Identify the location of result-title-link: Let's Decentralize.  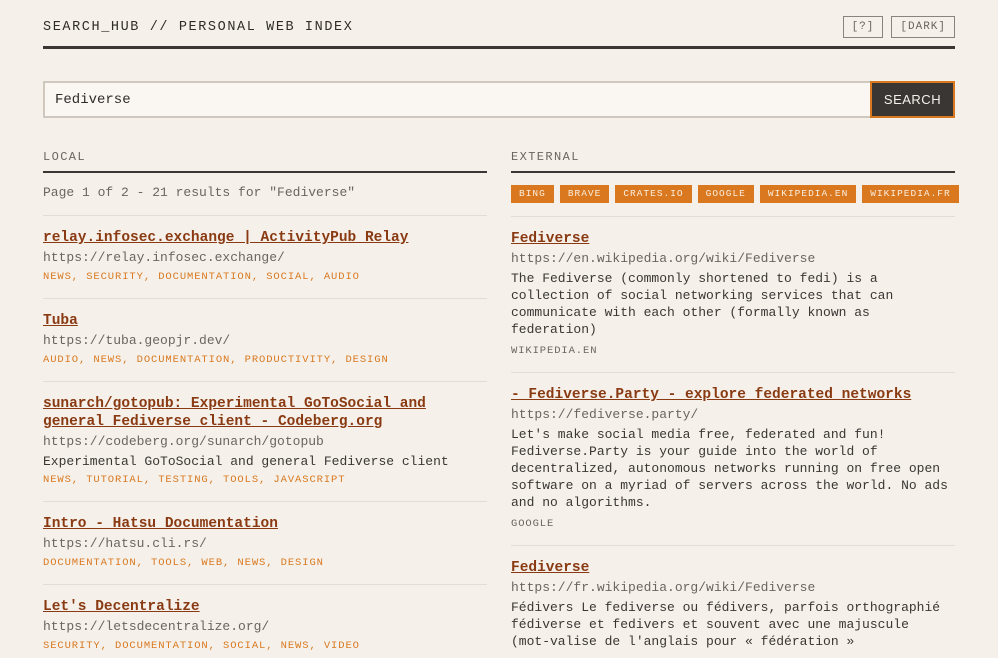
(265, 607).